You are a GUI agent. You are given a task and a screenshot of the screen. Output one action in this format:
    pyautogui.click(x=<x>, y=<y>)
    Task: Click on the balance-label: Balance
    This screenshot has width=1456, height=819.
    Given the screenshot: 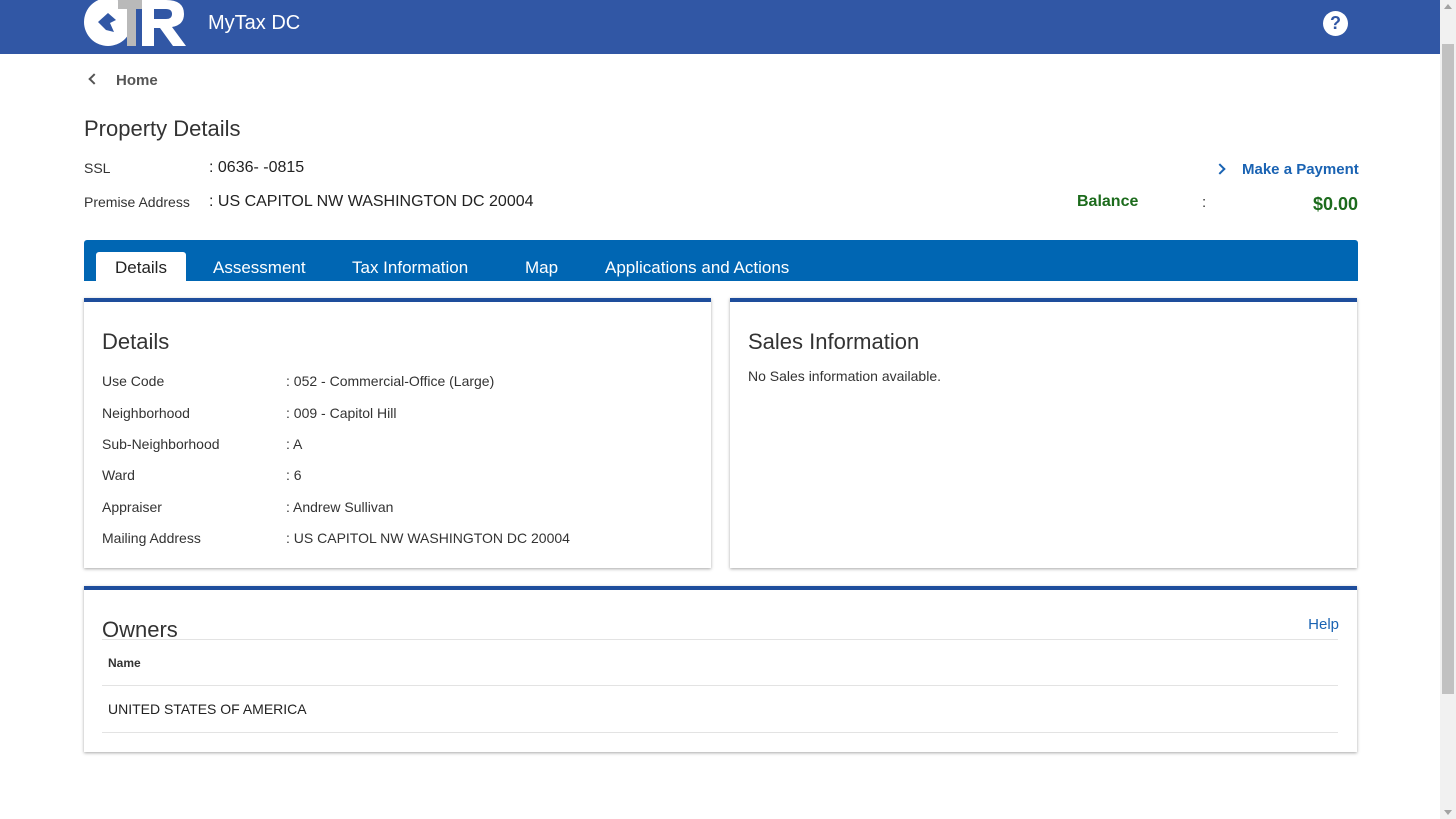 What is the action you would take?
    pyautogui.click(x=1108, y=201)
    